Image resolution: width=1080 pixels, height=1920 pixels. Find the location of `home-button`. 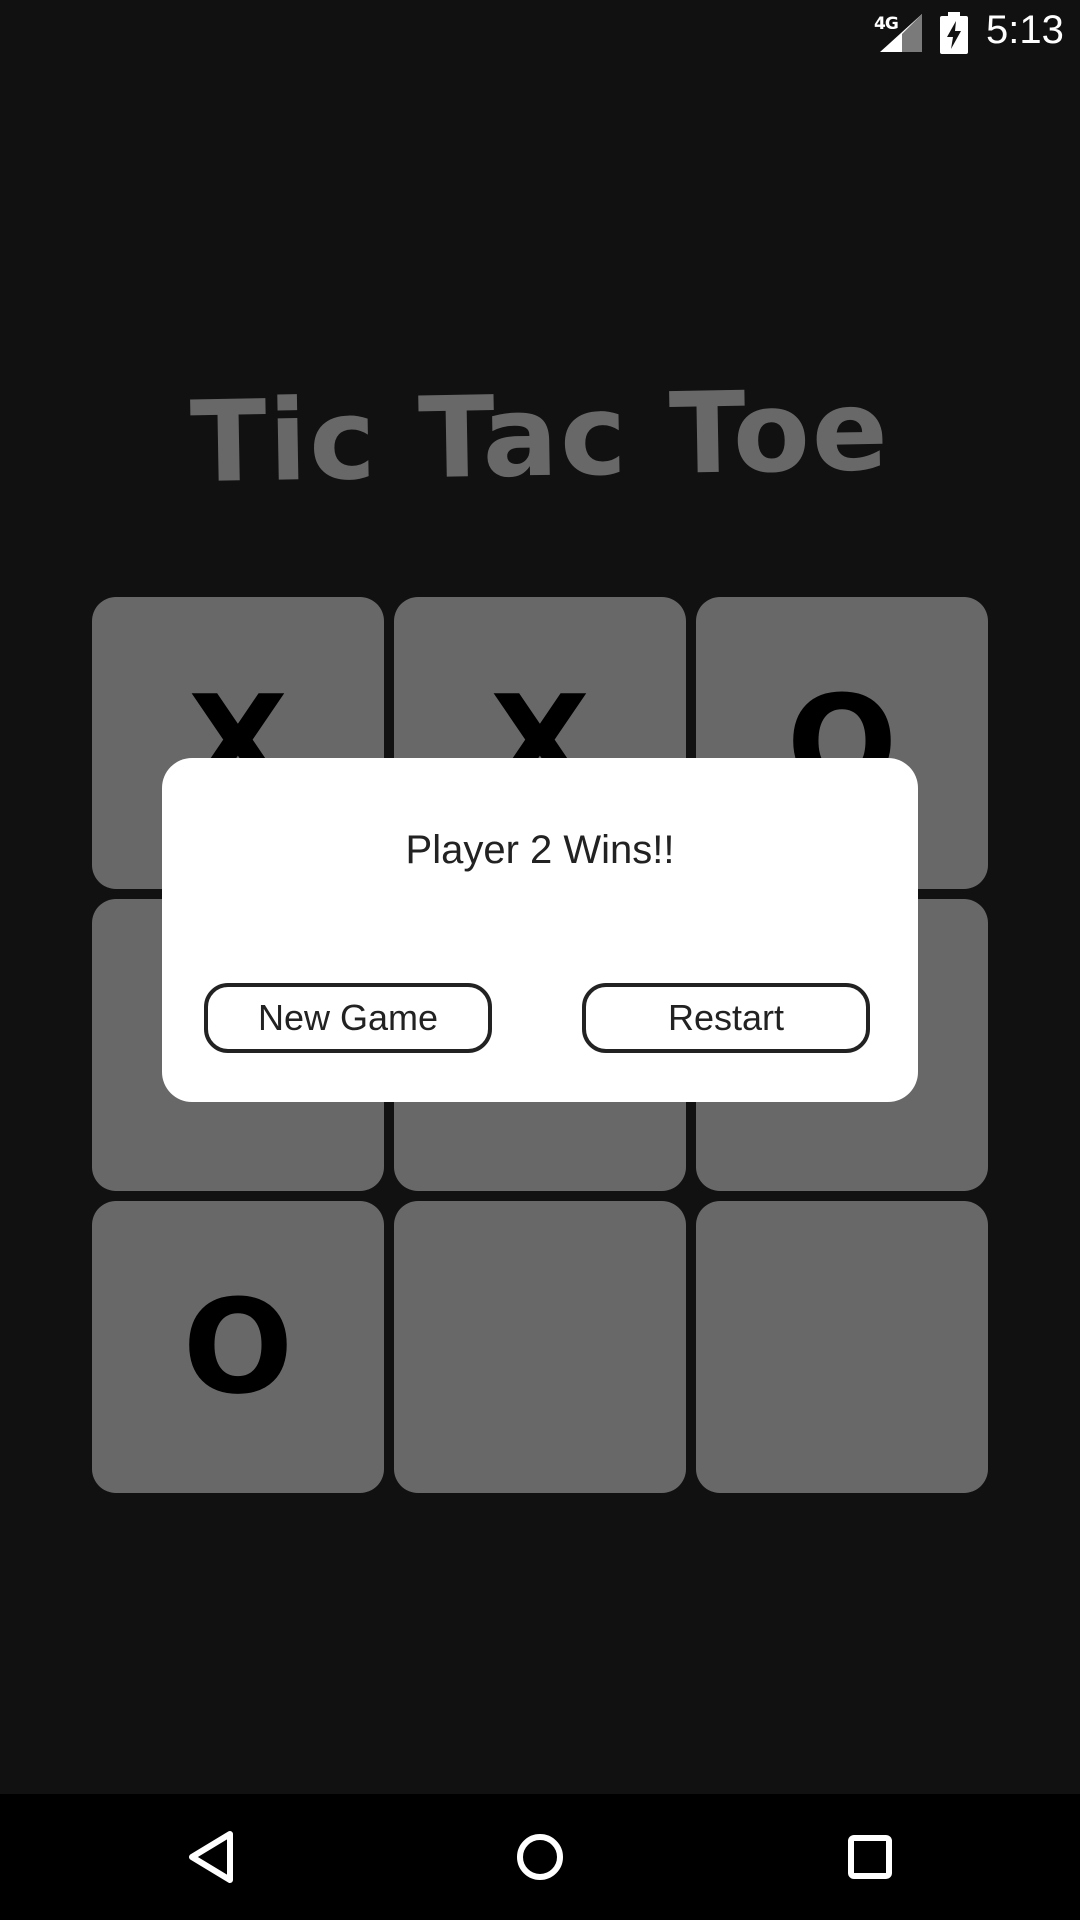

home-button is located at coordinates (540, 1857).